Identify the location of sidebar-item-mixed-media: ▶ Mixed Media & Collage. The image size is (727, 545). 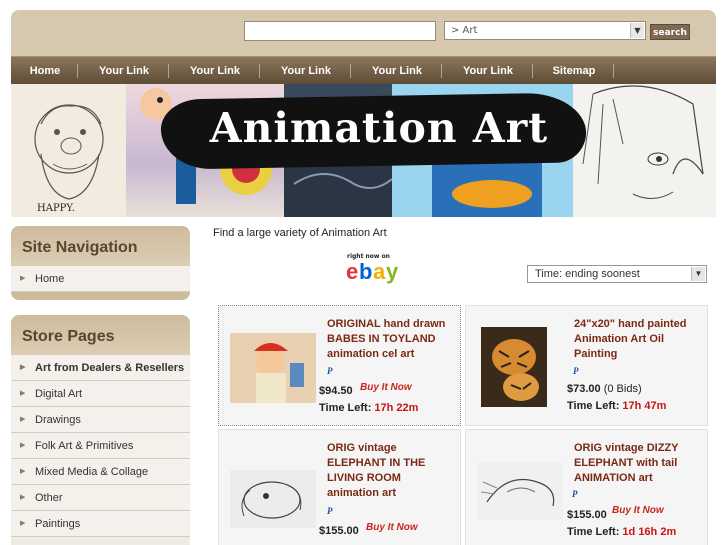
(100, 472).